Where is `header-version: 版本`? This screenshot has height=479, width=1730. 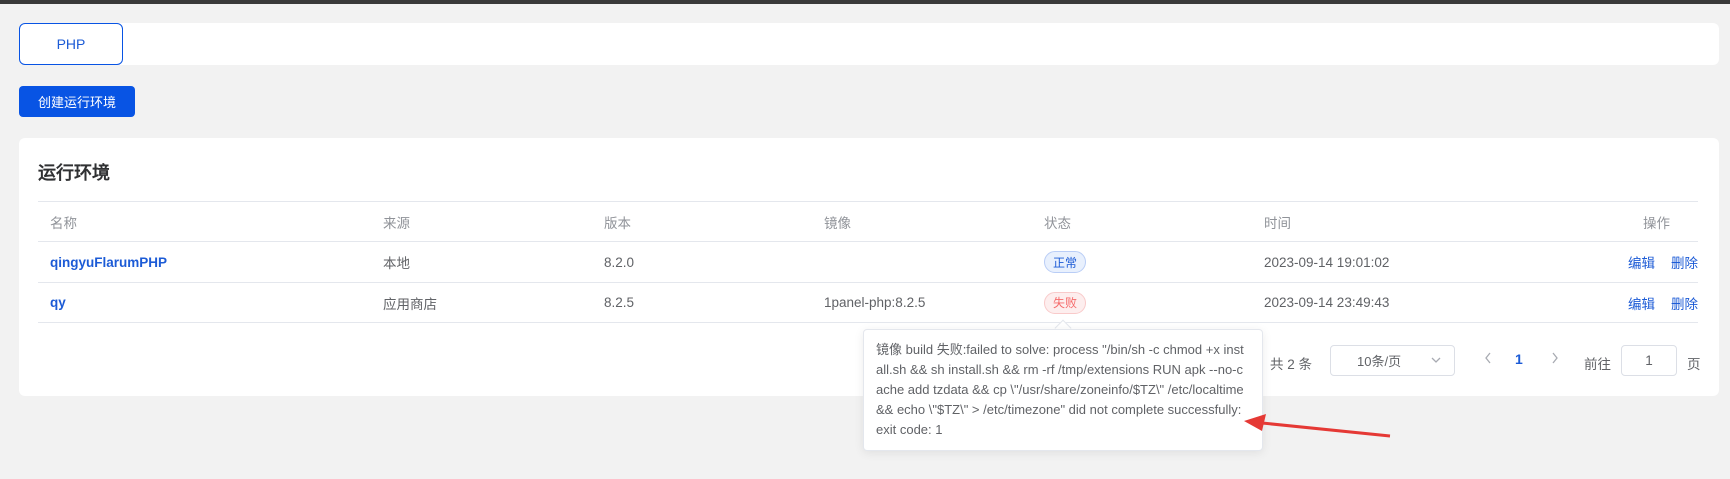
header-version: 版本 is located at coordinates (617, 223).